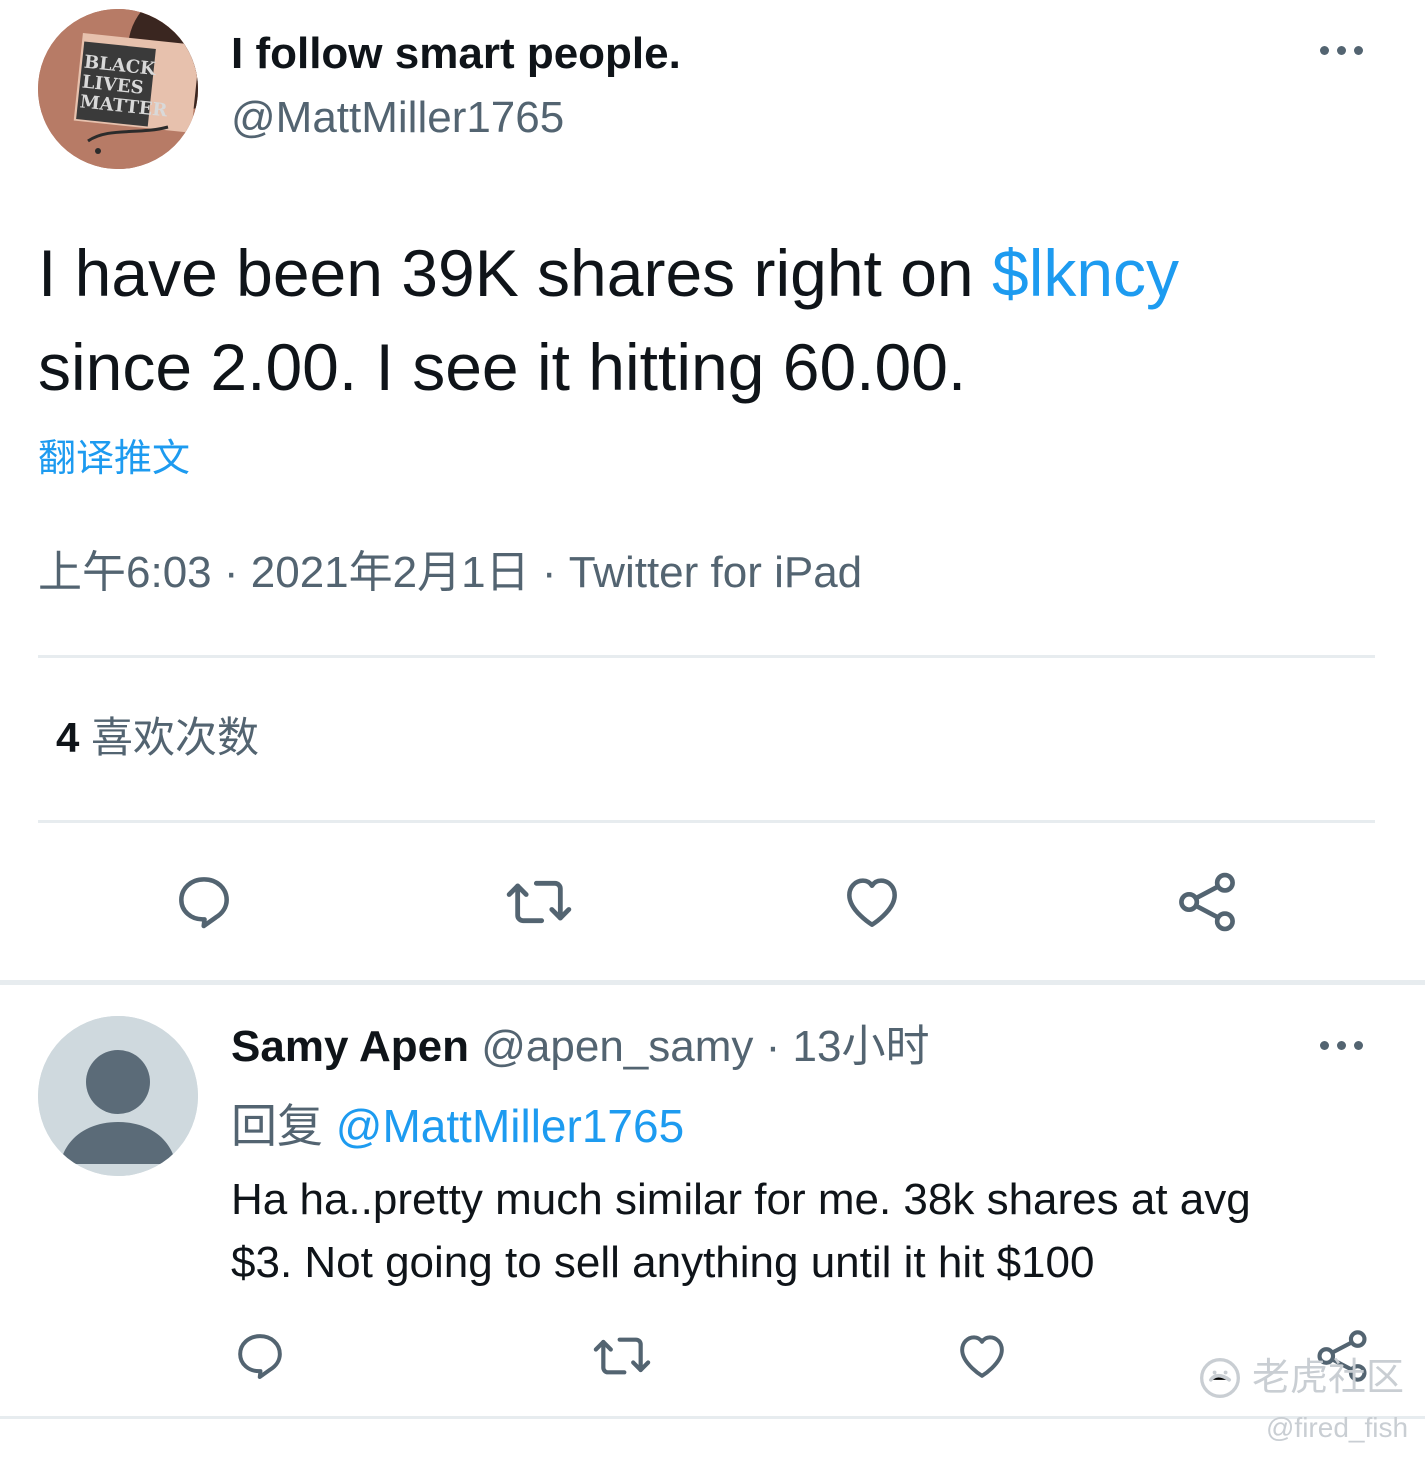 The height and width of the screenshot is (1461, 1425). I want to click on like-button, so click(872, 902).